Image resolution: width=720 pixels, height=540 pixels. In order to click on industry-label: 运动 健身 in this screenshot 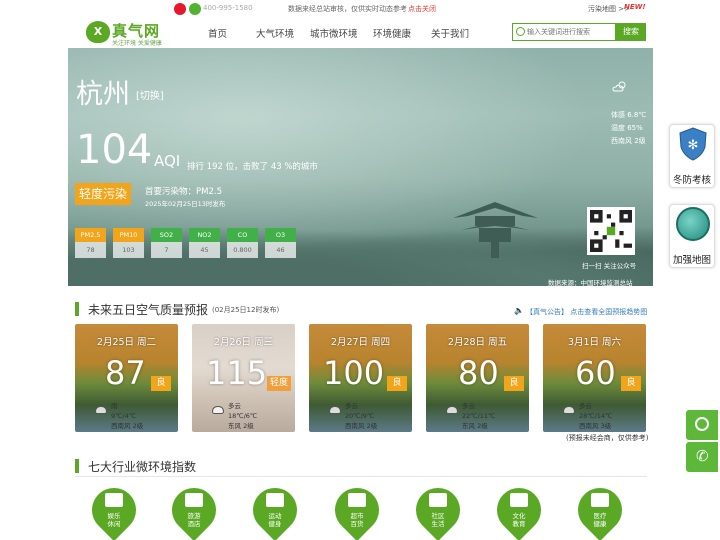, I will do `click(275, 520)`.